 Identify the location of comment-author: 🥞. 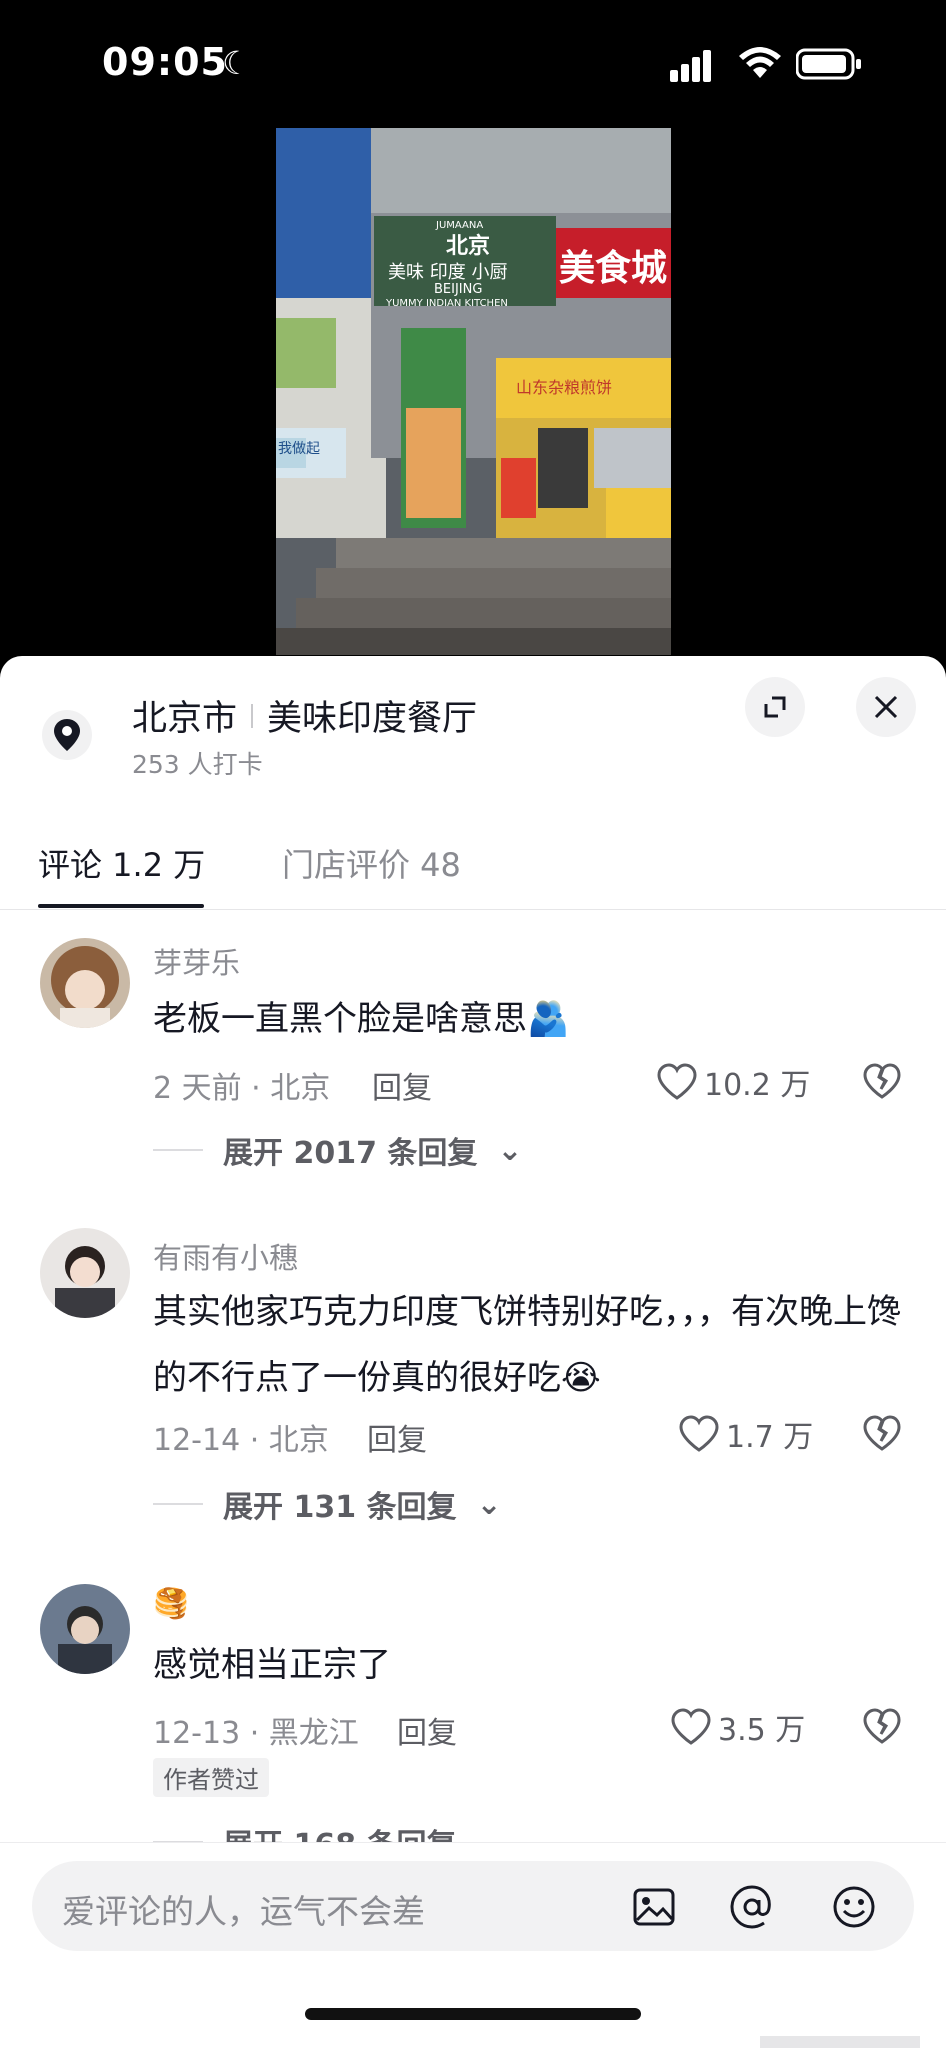
(171, 1603).